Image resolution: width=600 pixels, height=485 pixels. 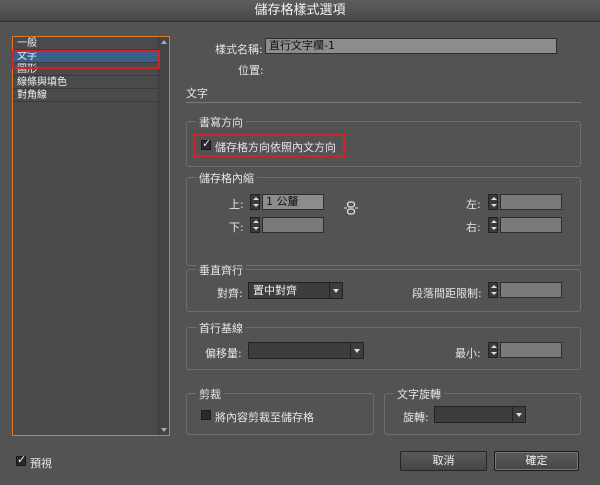 I want to click on scroll-down-icon, so click(x=164, y=430).